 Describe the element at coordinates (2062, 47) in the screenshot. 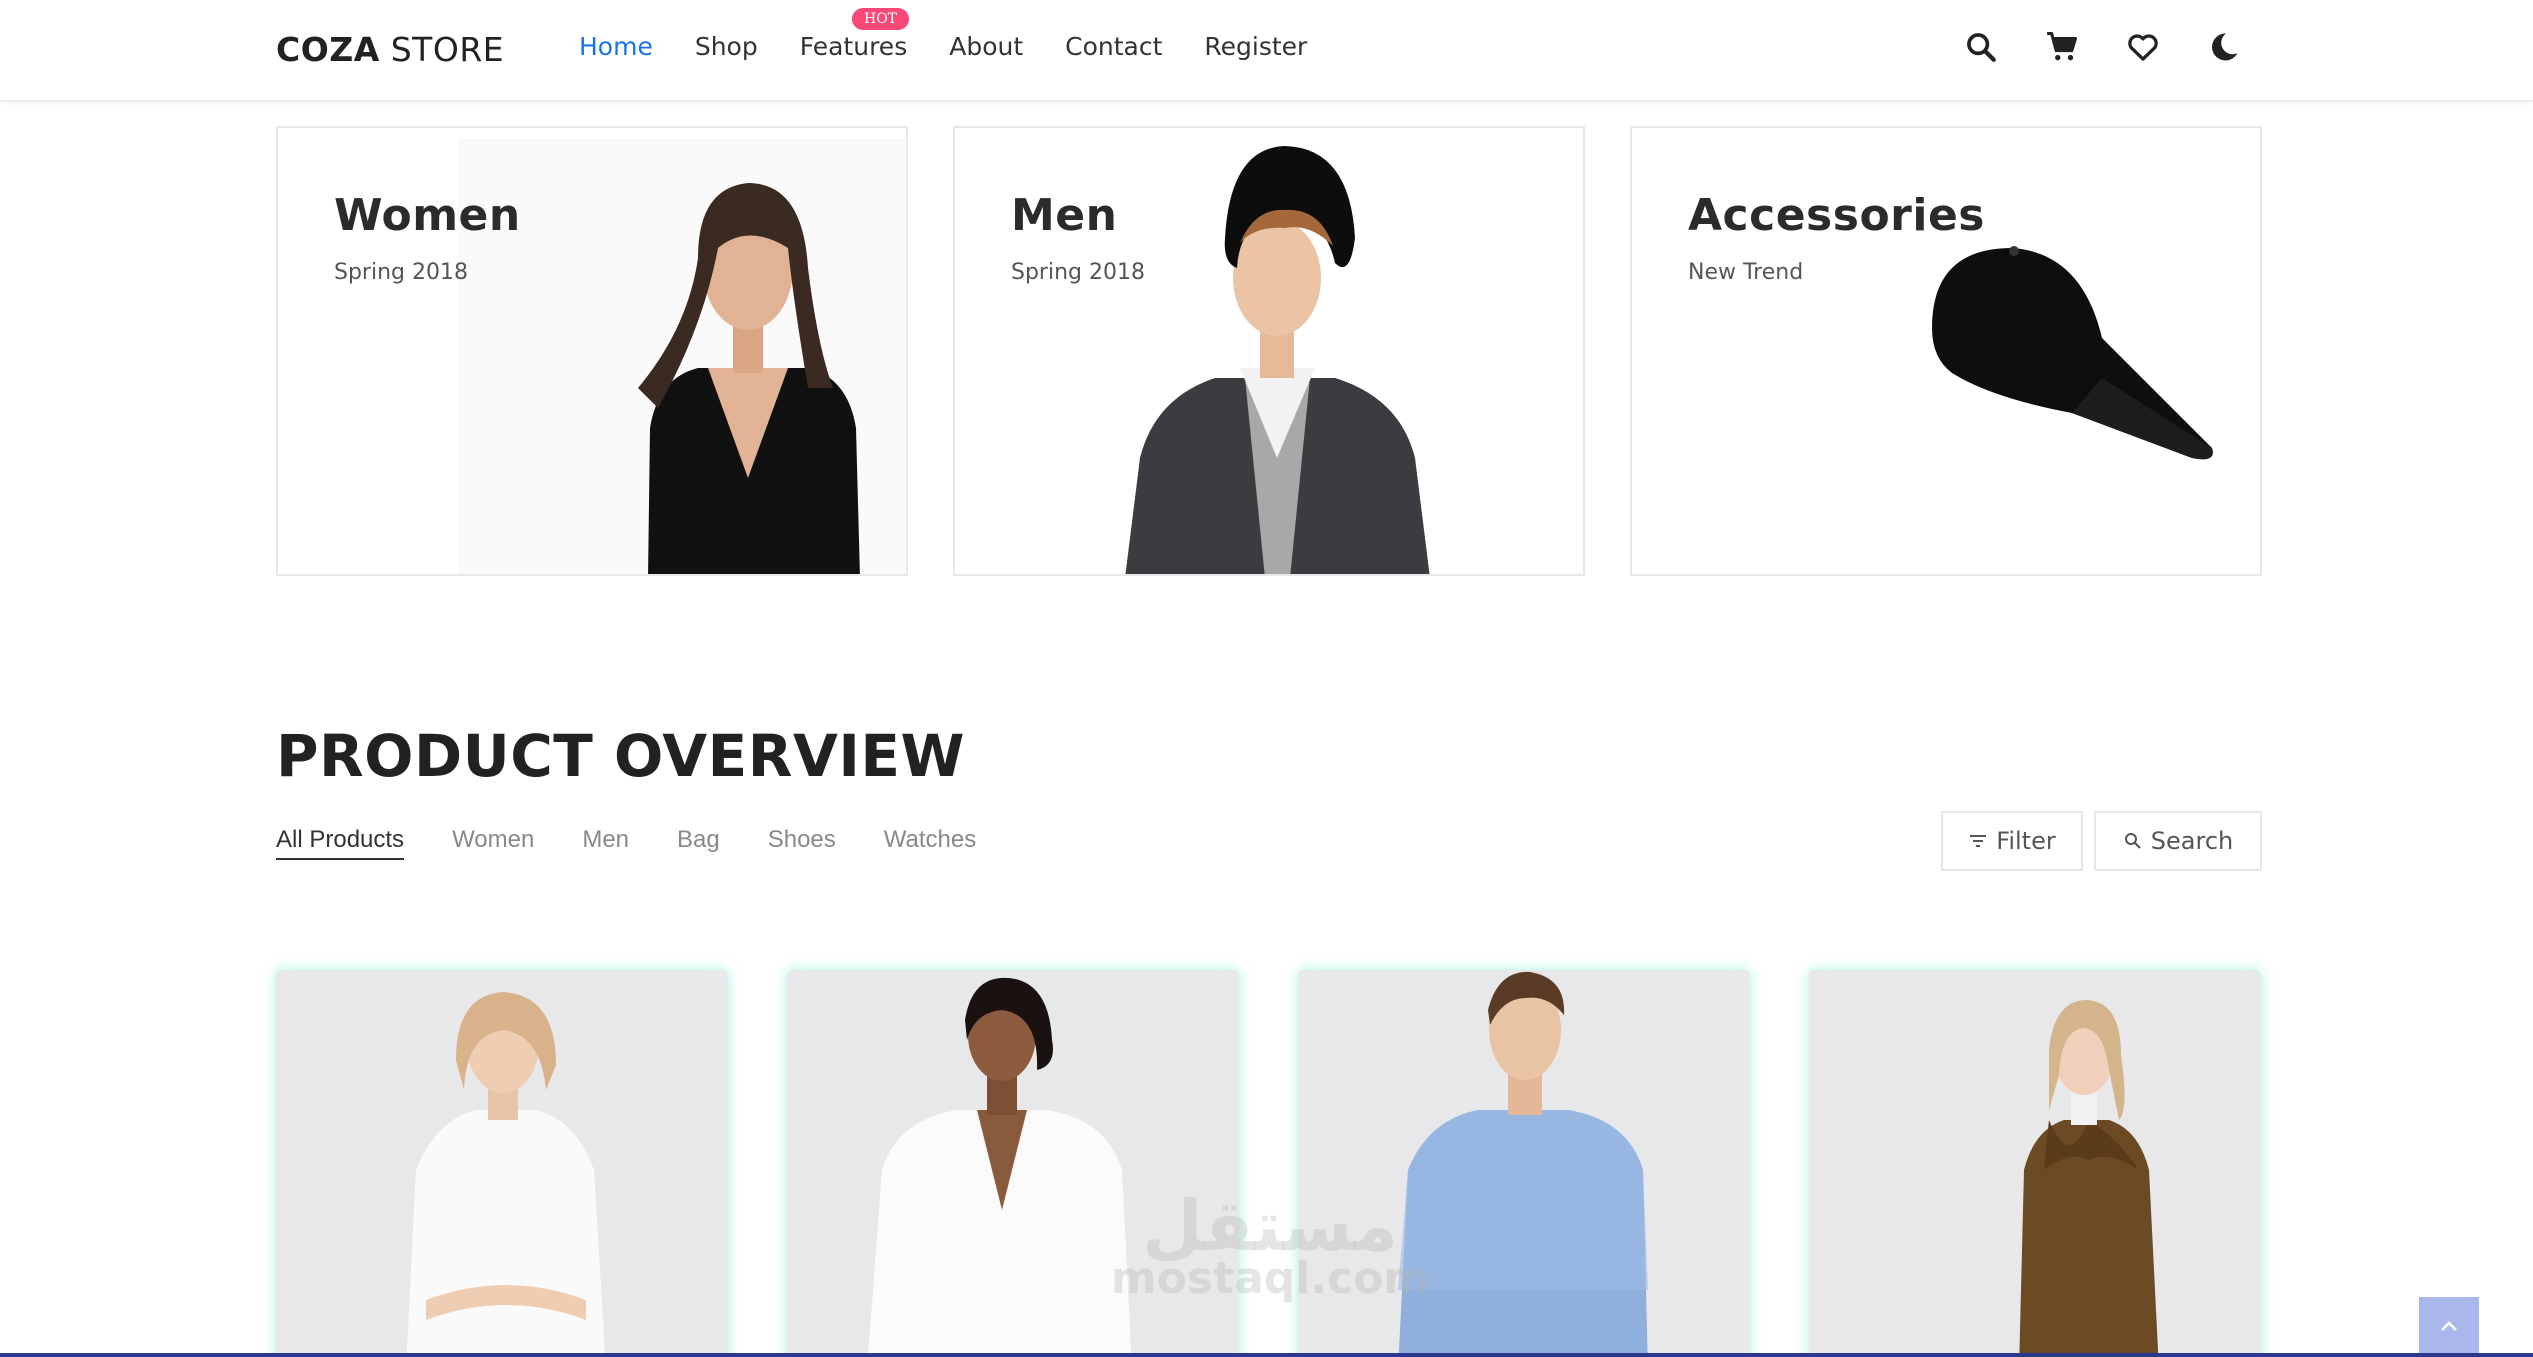

I see `cart-icon` at that location.